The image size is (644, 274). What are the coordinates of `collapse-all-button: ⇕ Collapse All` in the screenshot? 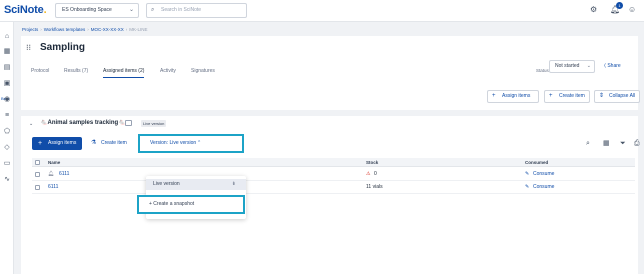 It's located at (617, 96).